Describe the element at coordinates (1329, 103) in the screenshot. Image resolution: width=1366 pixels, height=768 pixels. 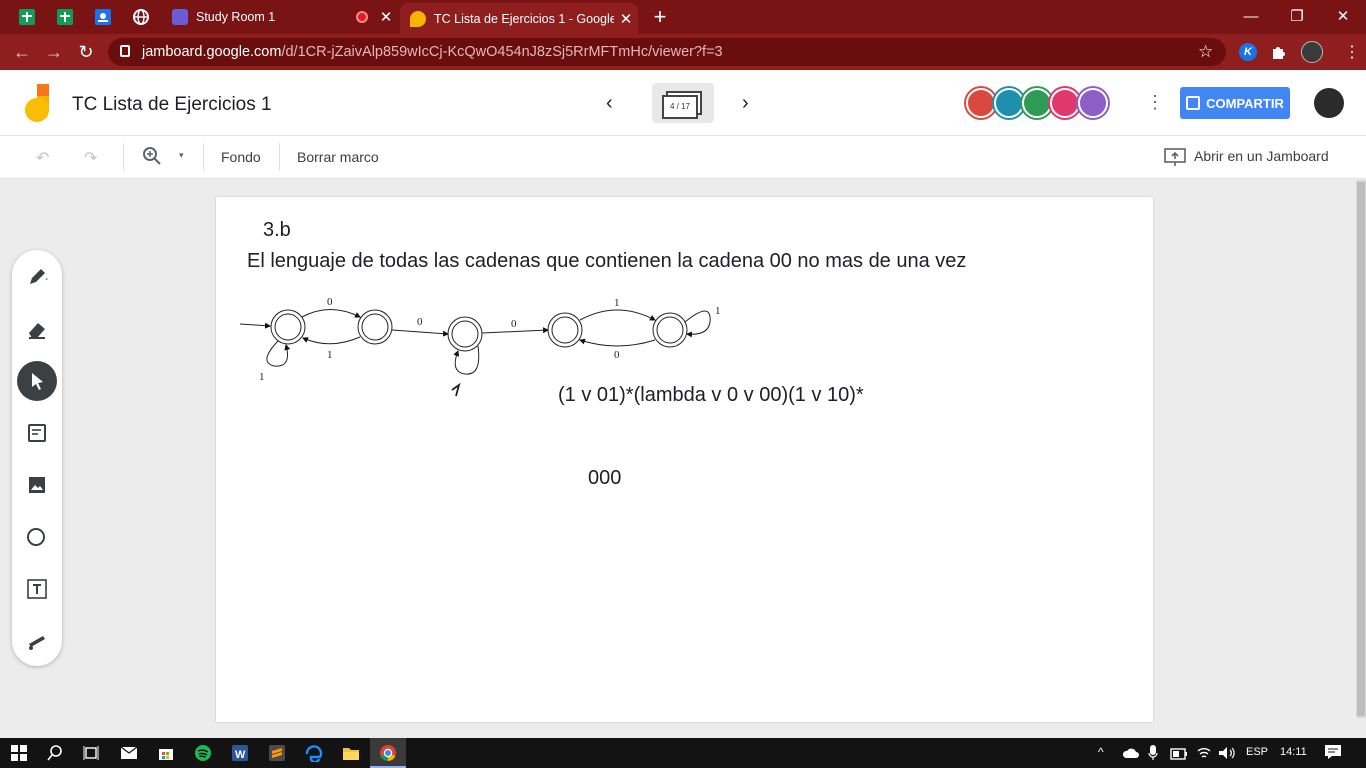
I see `account-avatar` at that location.